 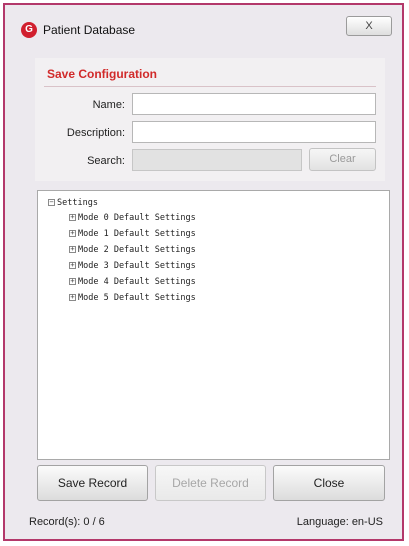 What do you see at coordinates (217, 160) in the screenshot?
I see `search-input` at bounding box center [217, 160].